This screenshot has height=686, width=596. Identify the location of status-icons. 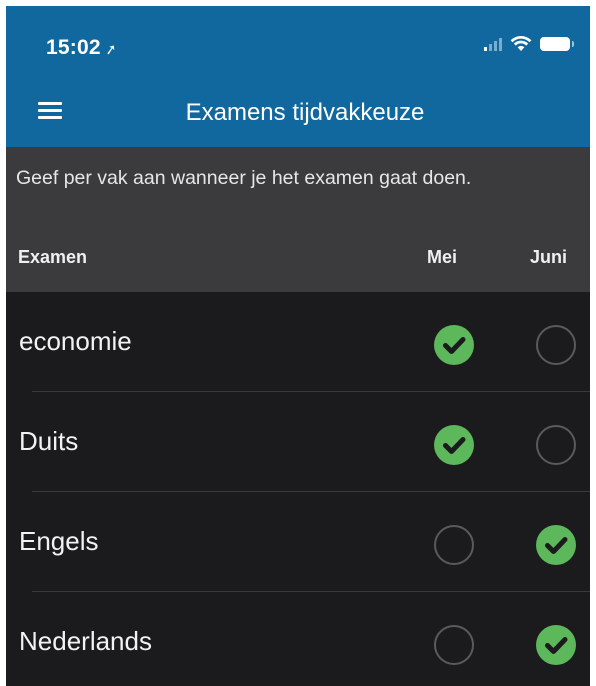
(529, 44).